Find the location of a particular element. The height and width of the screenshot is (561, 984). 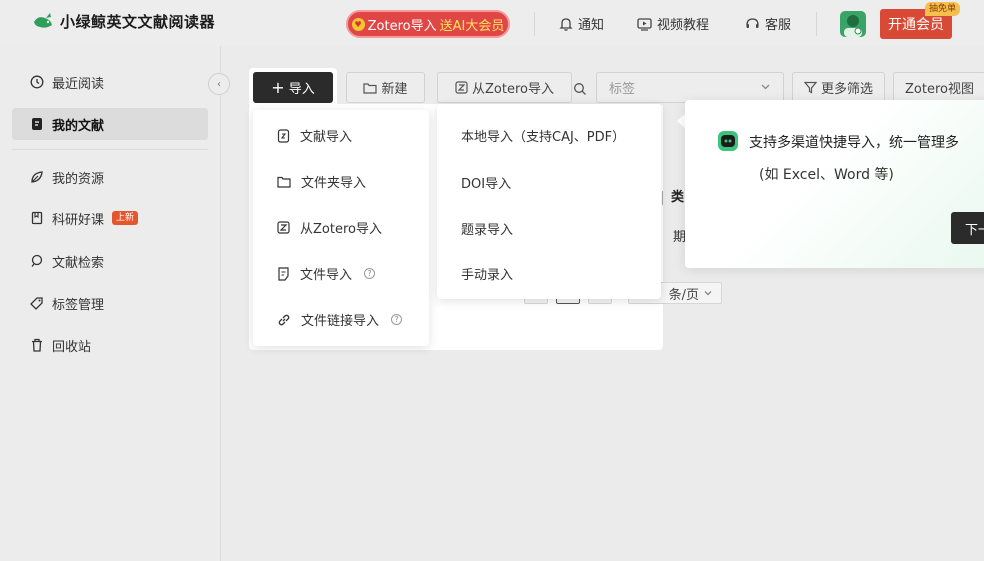

zotero-import-button: 从Zotero导入 is located at coordinates (504, 87).